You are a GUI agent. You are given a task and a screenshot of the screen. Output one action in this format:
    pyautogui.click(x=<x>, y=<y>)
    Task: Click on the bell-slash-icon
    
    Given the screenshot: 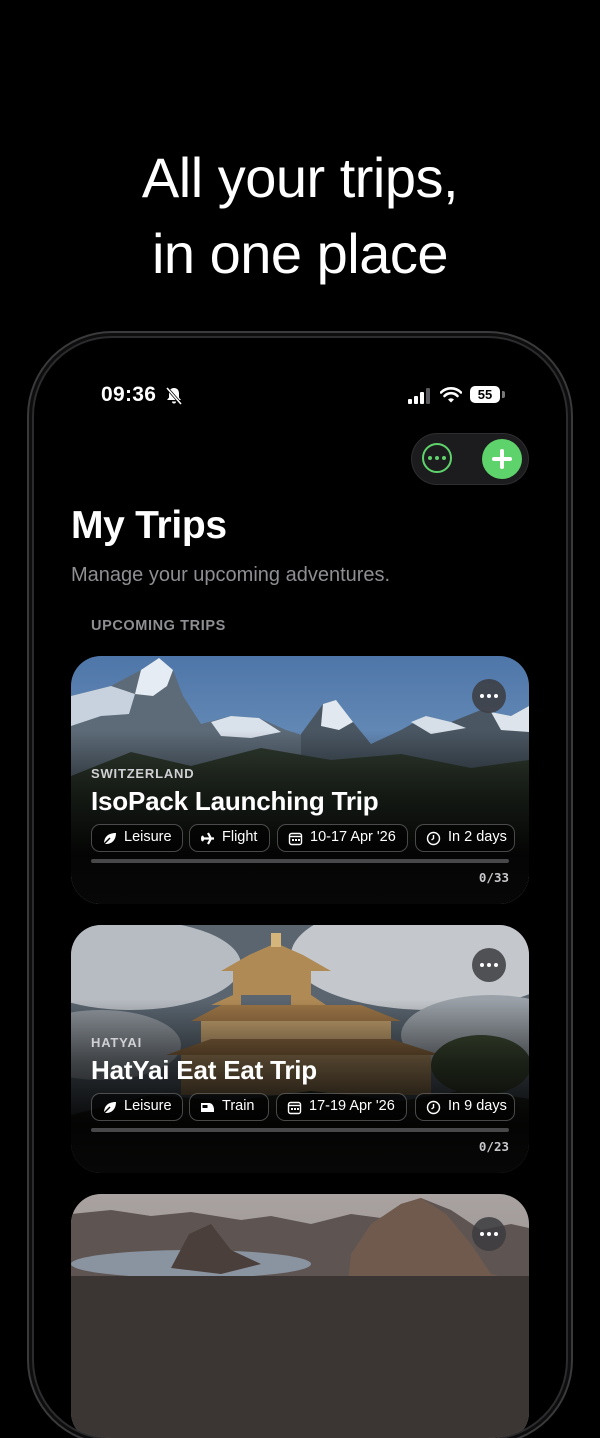 What is the action you would take?
    pyautogui.click(x=174, y=396)
    